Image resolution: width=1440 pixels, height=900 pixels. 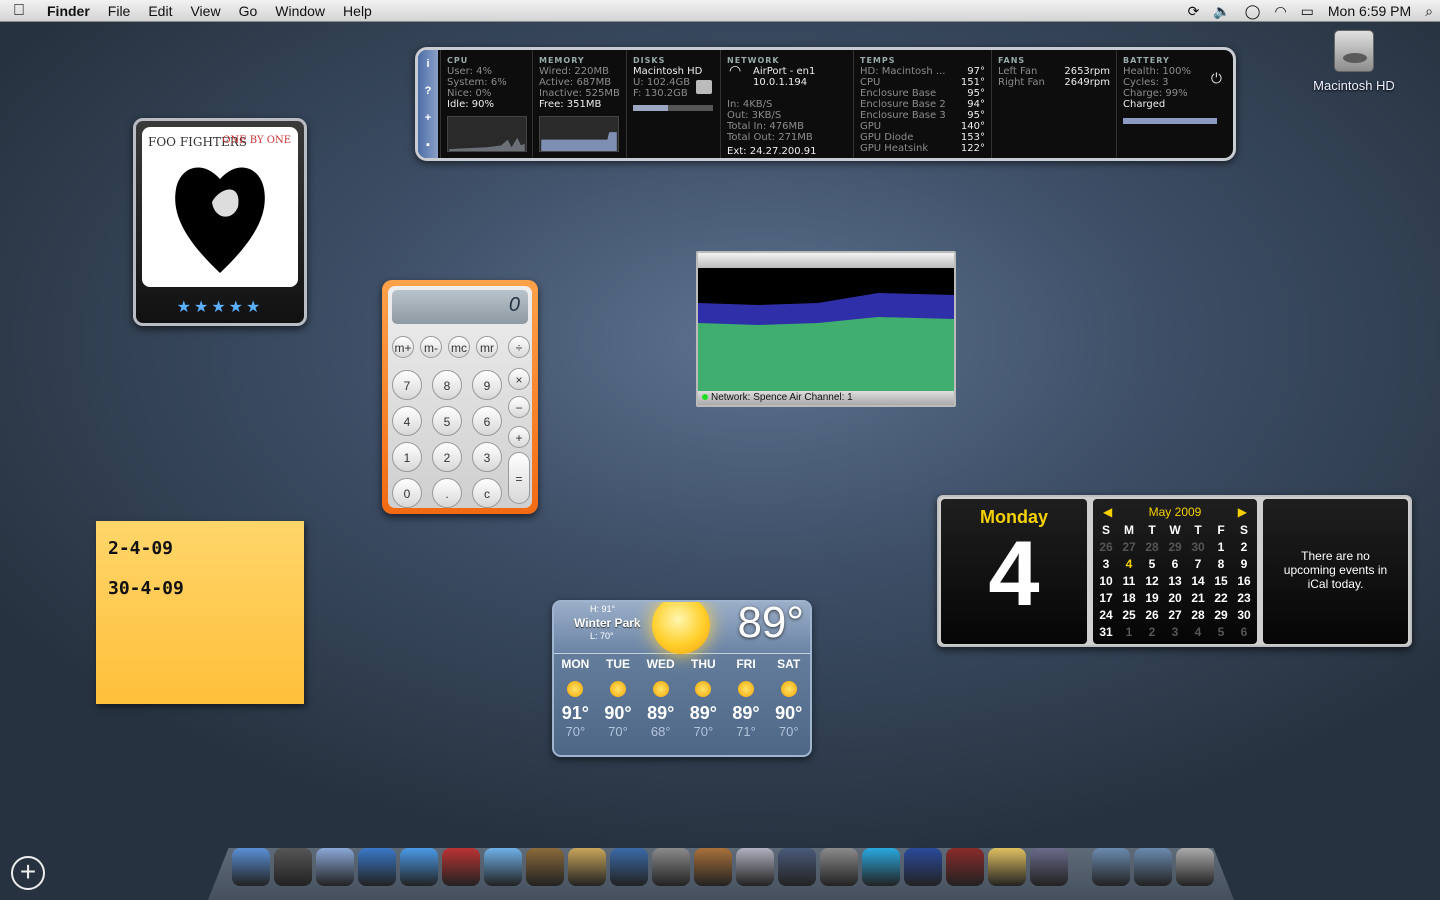 What do you see at coordinates (1007, 867) in the screenshot?
I see `stickies-icon` at bounding box center [1007, 867].